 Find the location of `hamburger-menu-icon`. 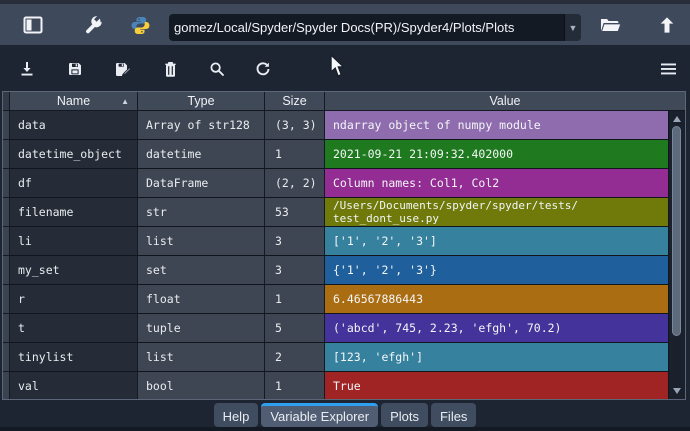

hamburger-menu-icon is located at coordinates (668, 69).